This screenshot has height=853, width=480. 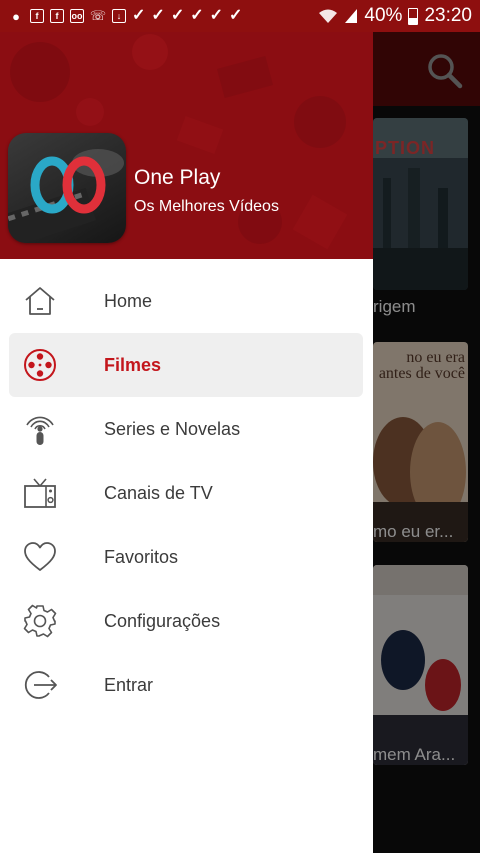 I want to click on signal-icon, so click(x=351, y=16).